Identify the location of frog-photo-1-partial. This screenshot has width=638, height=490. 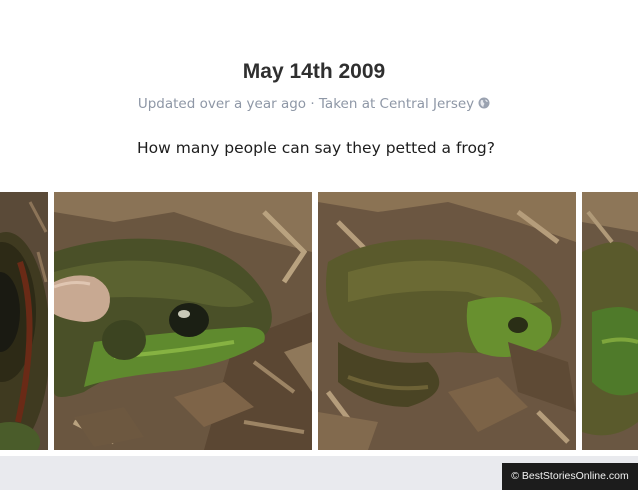
(24, 321).